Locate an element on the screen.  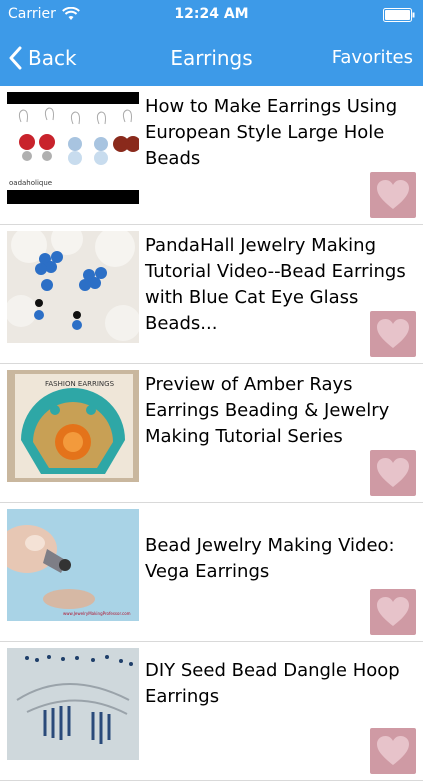
favorites-button: Favorites is located at coordinates (372, 58).